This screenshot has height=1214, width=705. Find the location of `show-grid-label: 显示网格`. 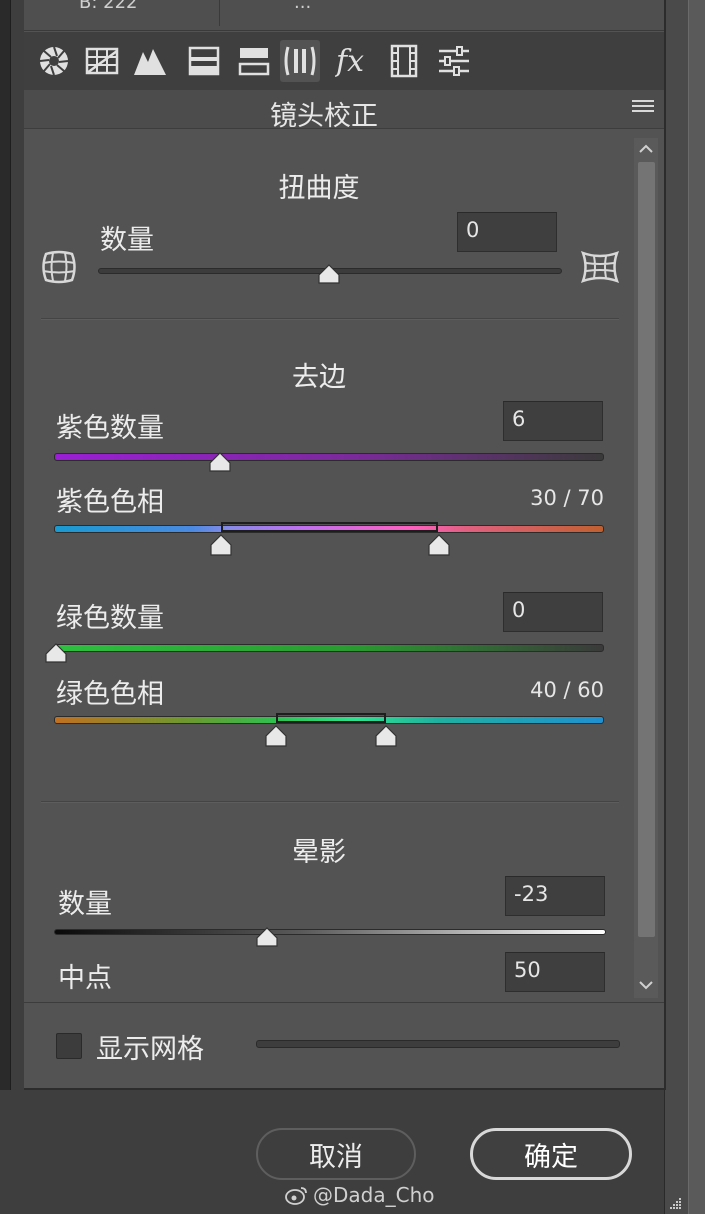

show-grid-label: 显示网格 is located at coordinates (150, 1049).